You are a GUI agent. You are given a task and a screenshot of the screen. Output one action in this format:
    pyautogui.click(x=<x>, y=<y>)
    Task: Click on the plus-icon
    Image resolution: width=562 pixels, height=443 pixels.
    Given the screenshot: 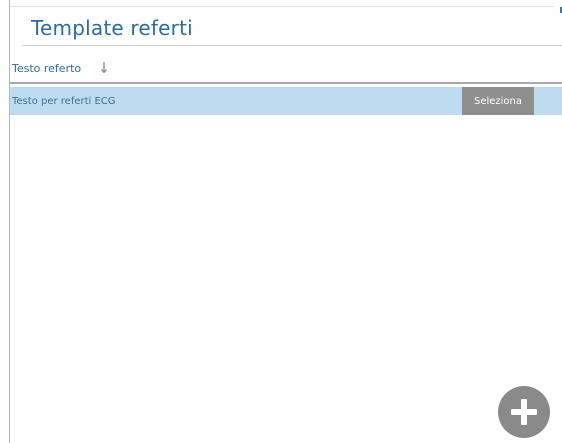 What is the action you would take?
    pyautogui.click(x=524, y=412)
    